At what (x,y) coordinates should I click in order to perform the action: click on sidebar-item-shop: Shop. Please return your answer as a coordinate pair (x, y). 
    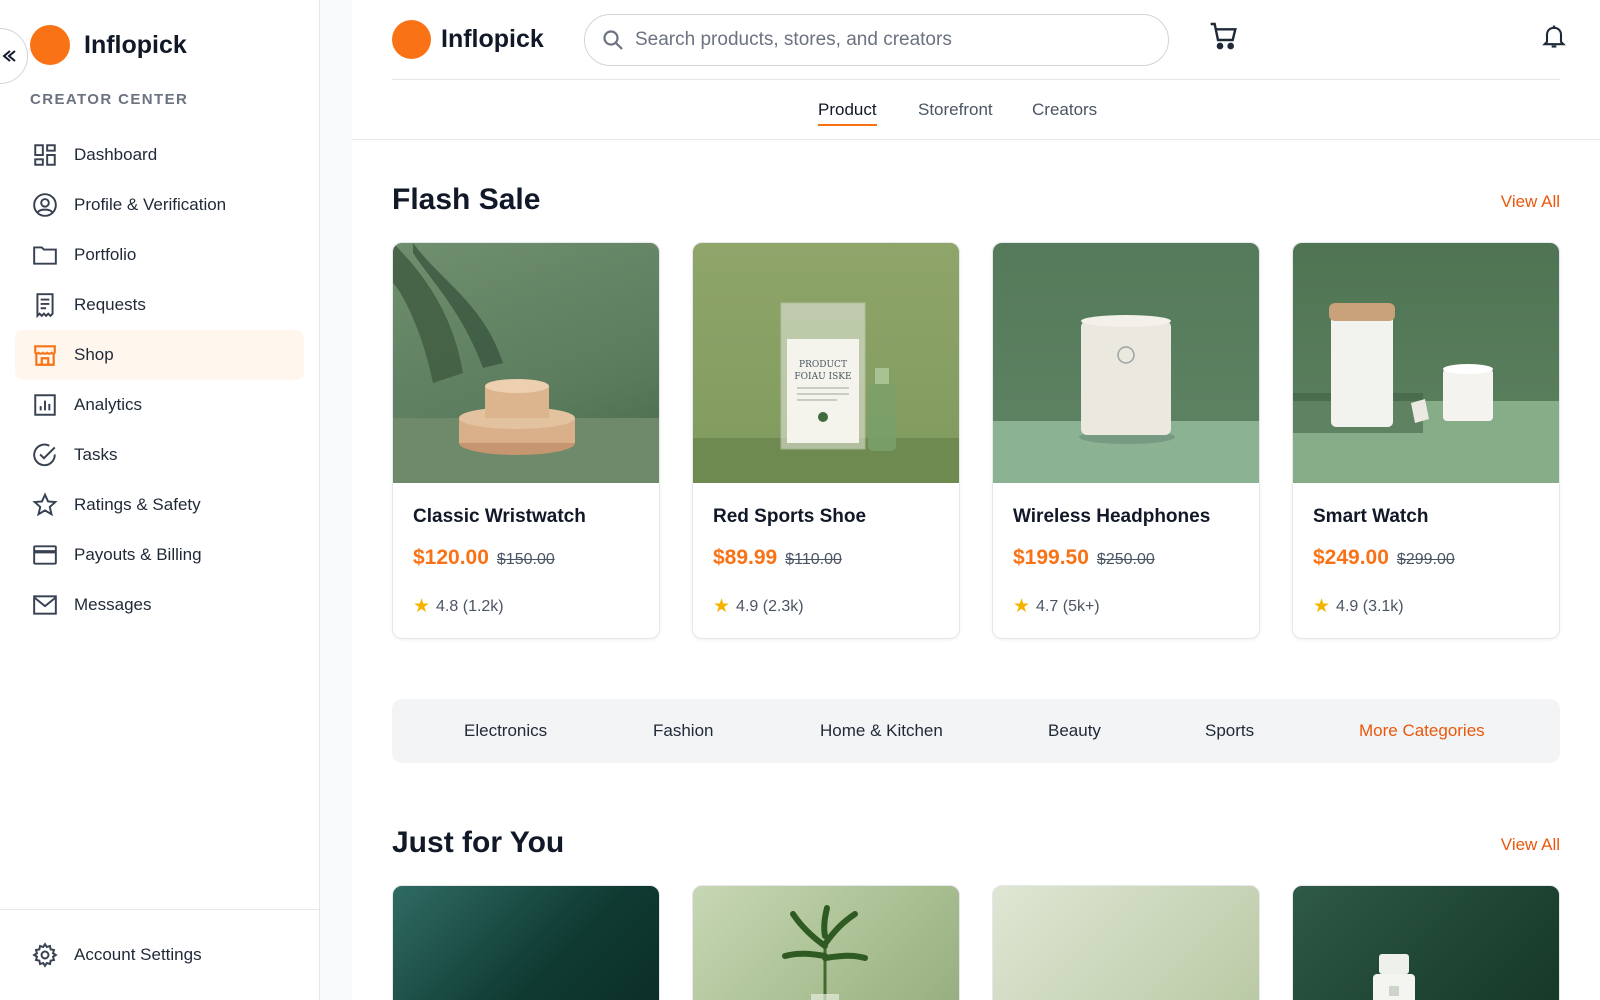
    Looking at the image, I should click on (159, 355).